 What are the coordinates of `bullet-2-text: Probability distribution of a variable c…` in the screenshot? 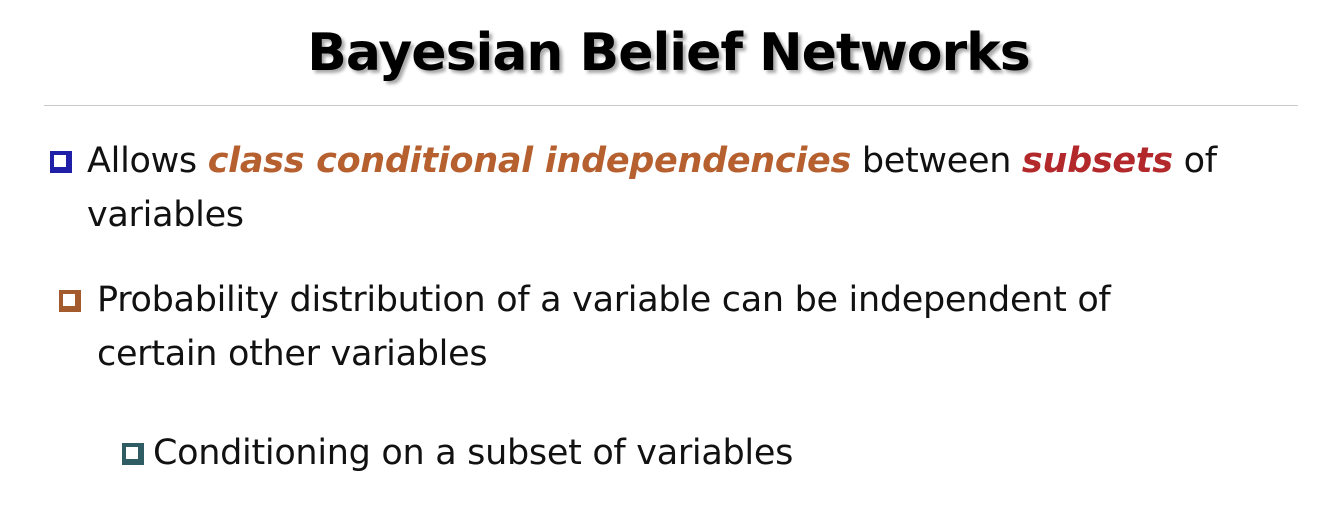 It's located at (604, 327).